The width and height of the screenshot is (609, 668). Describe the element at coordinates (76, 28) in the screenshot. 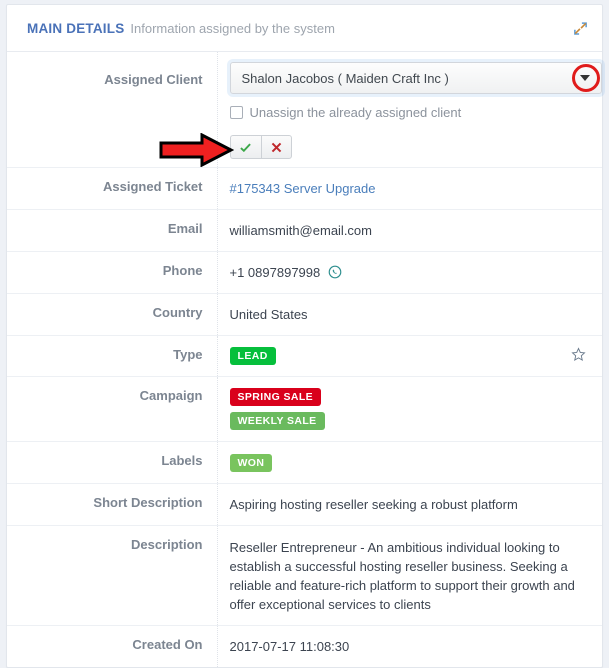

I see `page-title: MAIN DETAILS` at that location.